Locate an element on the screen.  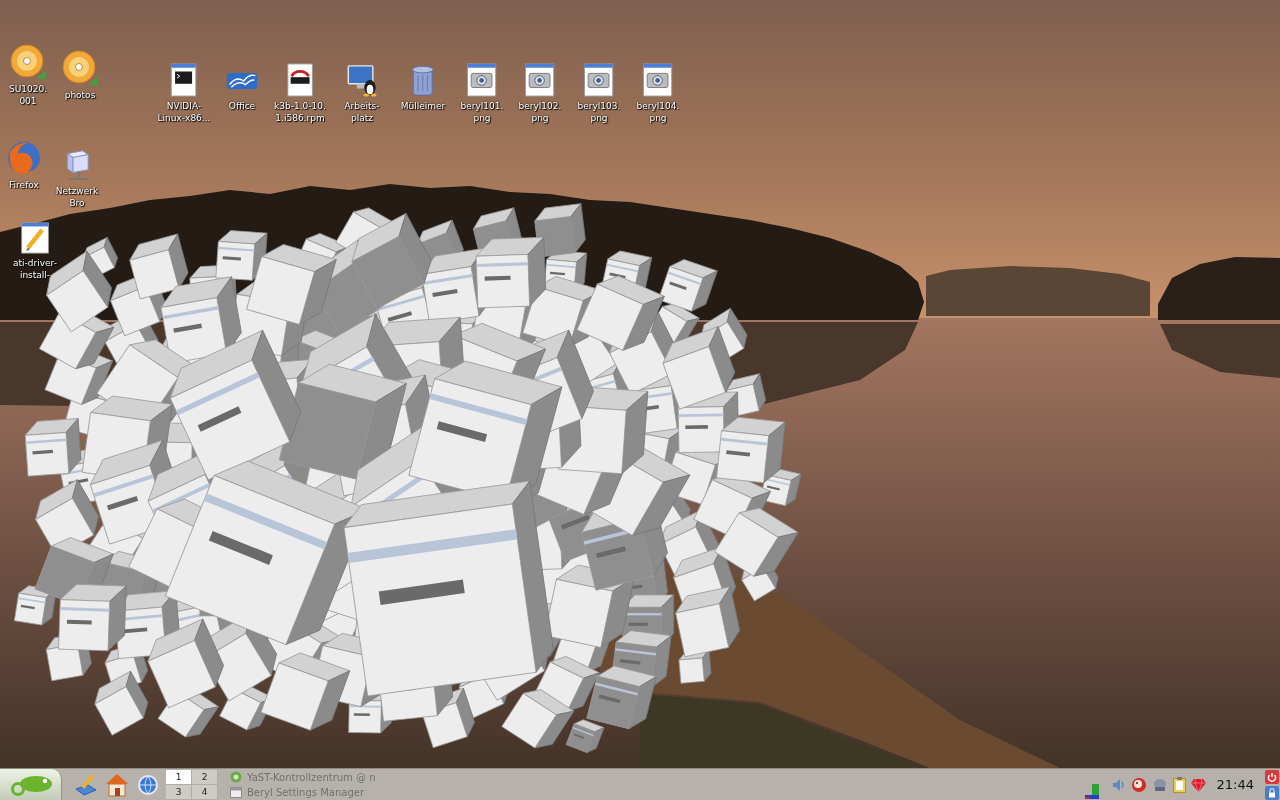
desktop-shortcut: Netzwerk Bro is located at coordinates (77, 178).